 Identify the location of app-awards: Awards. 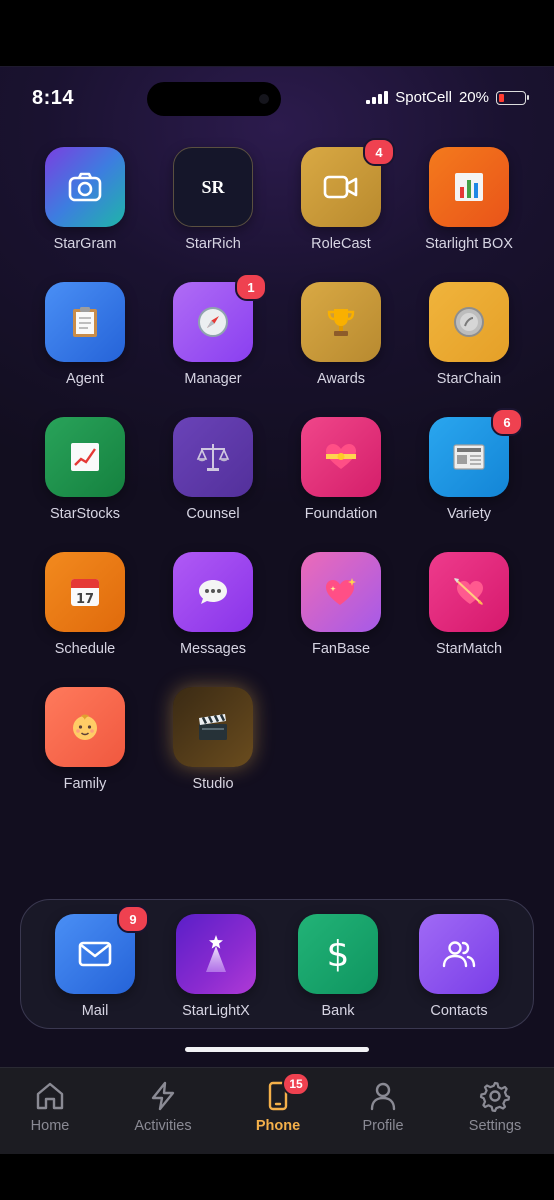
(341, 334).